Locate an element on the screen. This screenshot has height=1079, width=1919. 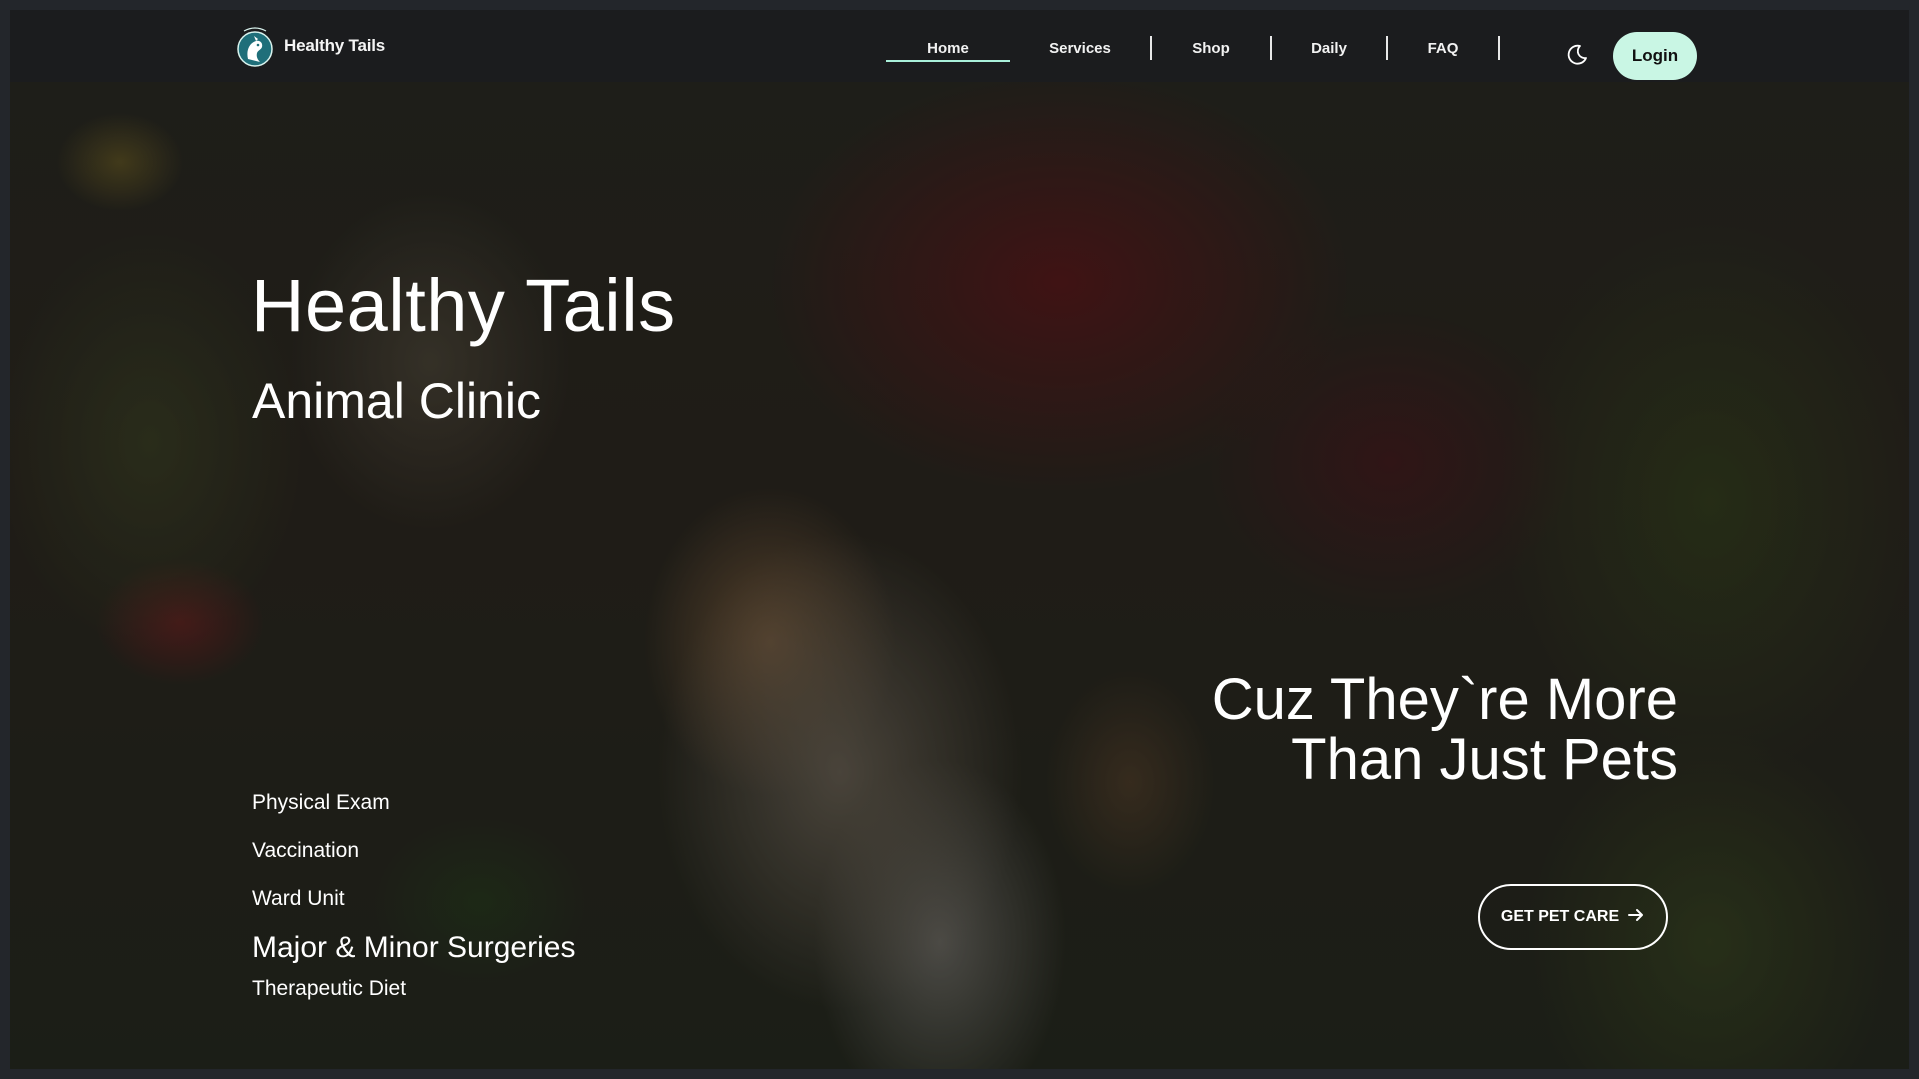
nav-item-shop: Shop is located at coordinates (1211, 48).